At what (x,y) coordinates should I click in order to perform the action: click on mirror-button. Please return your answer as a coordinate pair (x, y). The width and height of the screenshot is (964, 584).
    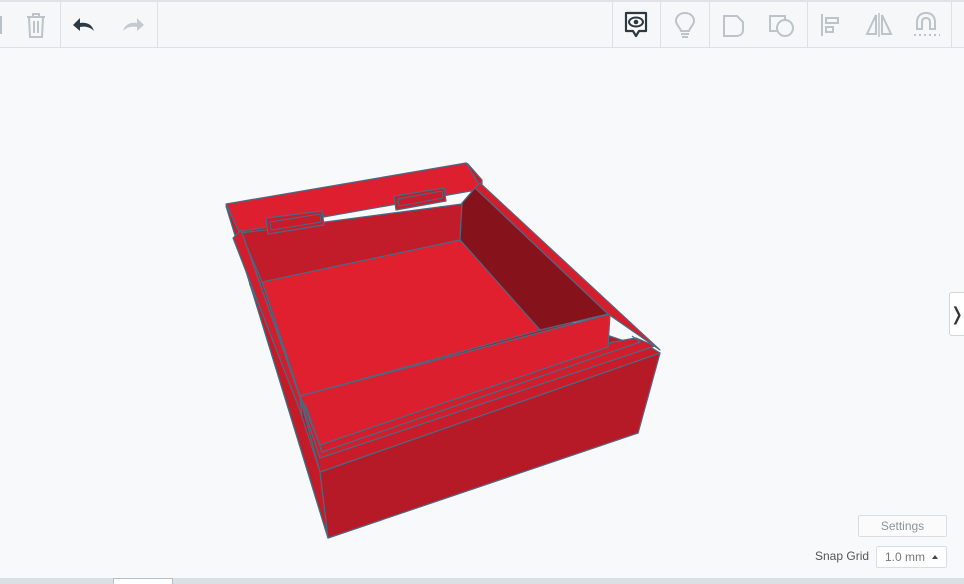
    Looking at the image, I should click on (879, 25).